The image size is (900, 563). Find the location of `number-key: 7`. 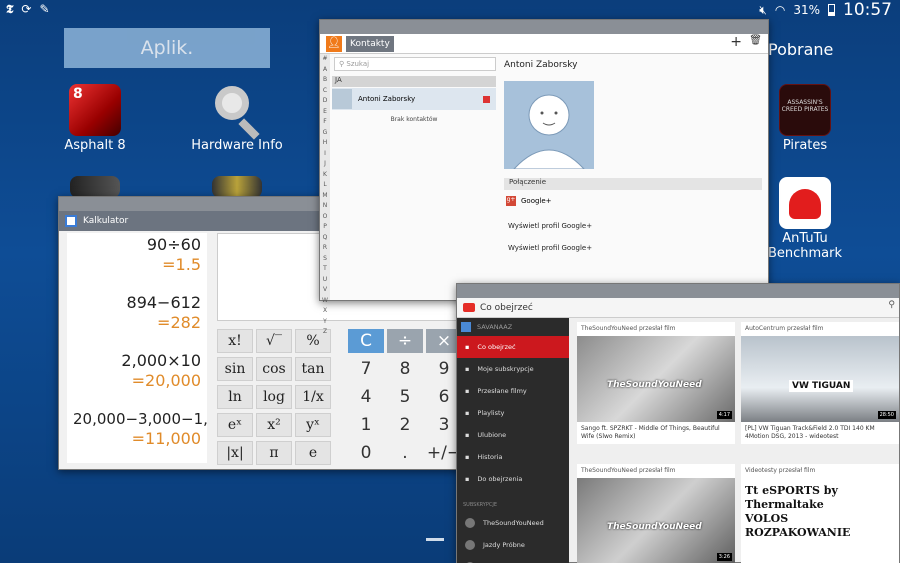

number-key: 7 is located at coordinates (366, 369).